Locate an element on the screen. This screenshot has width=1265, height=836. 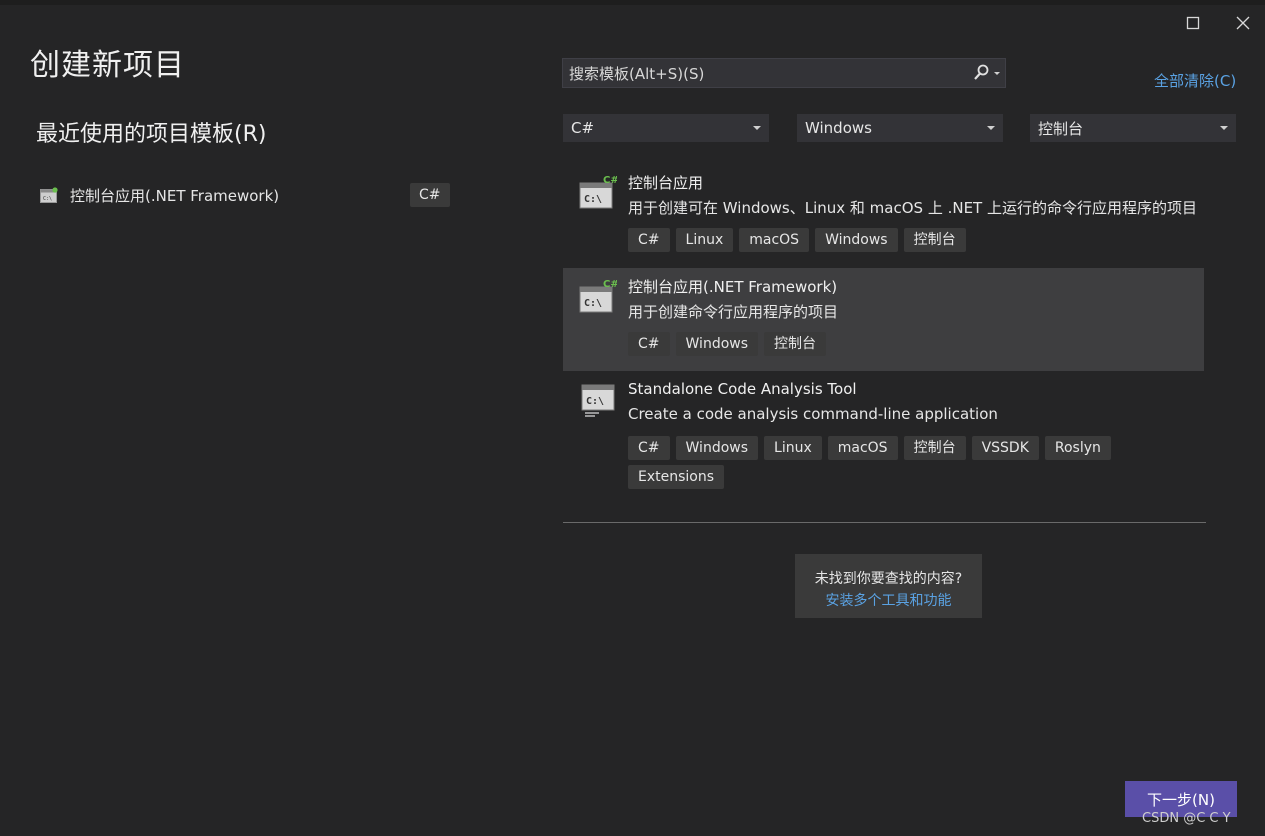
recent-template-label: 控制台应用(.NET Framework) is located at coordinates (175, 195).